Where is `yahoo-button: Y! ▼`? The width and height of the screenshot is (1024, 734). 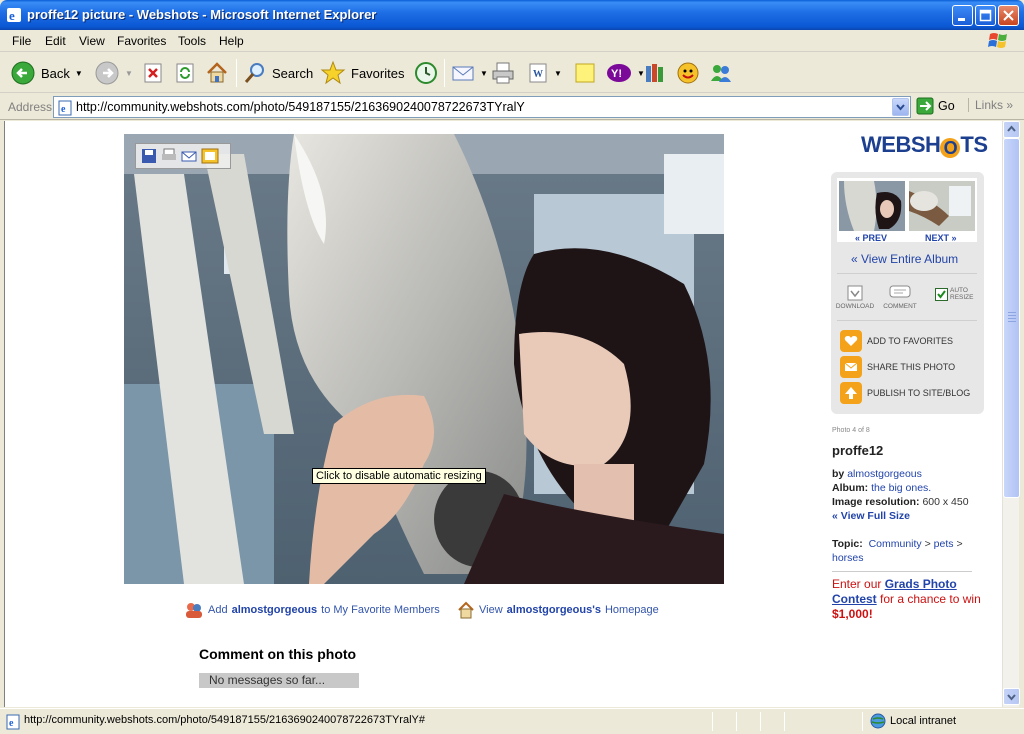
yahoo-button: Y! ▼ is located at coordinates (625, 73).